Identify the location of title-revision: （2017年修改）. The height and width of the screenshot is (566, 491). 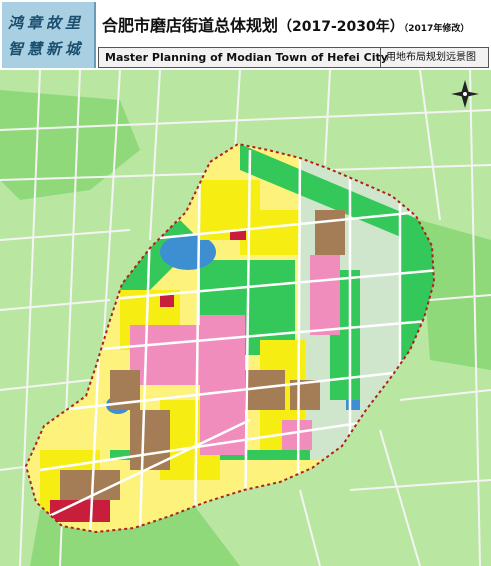
(436, 29).